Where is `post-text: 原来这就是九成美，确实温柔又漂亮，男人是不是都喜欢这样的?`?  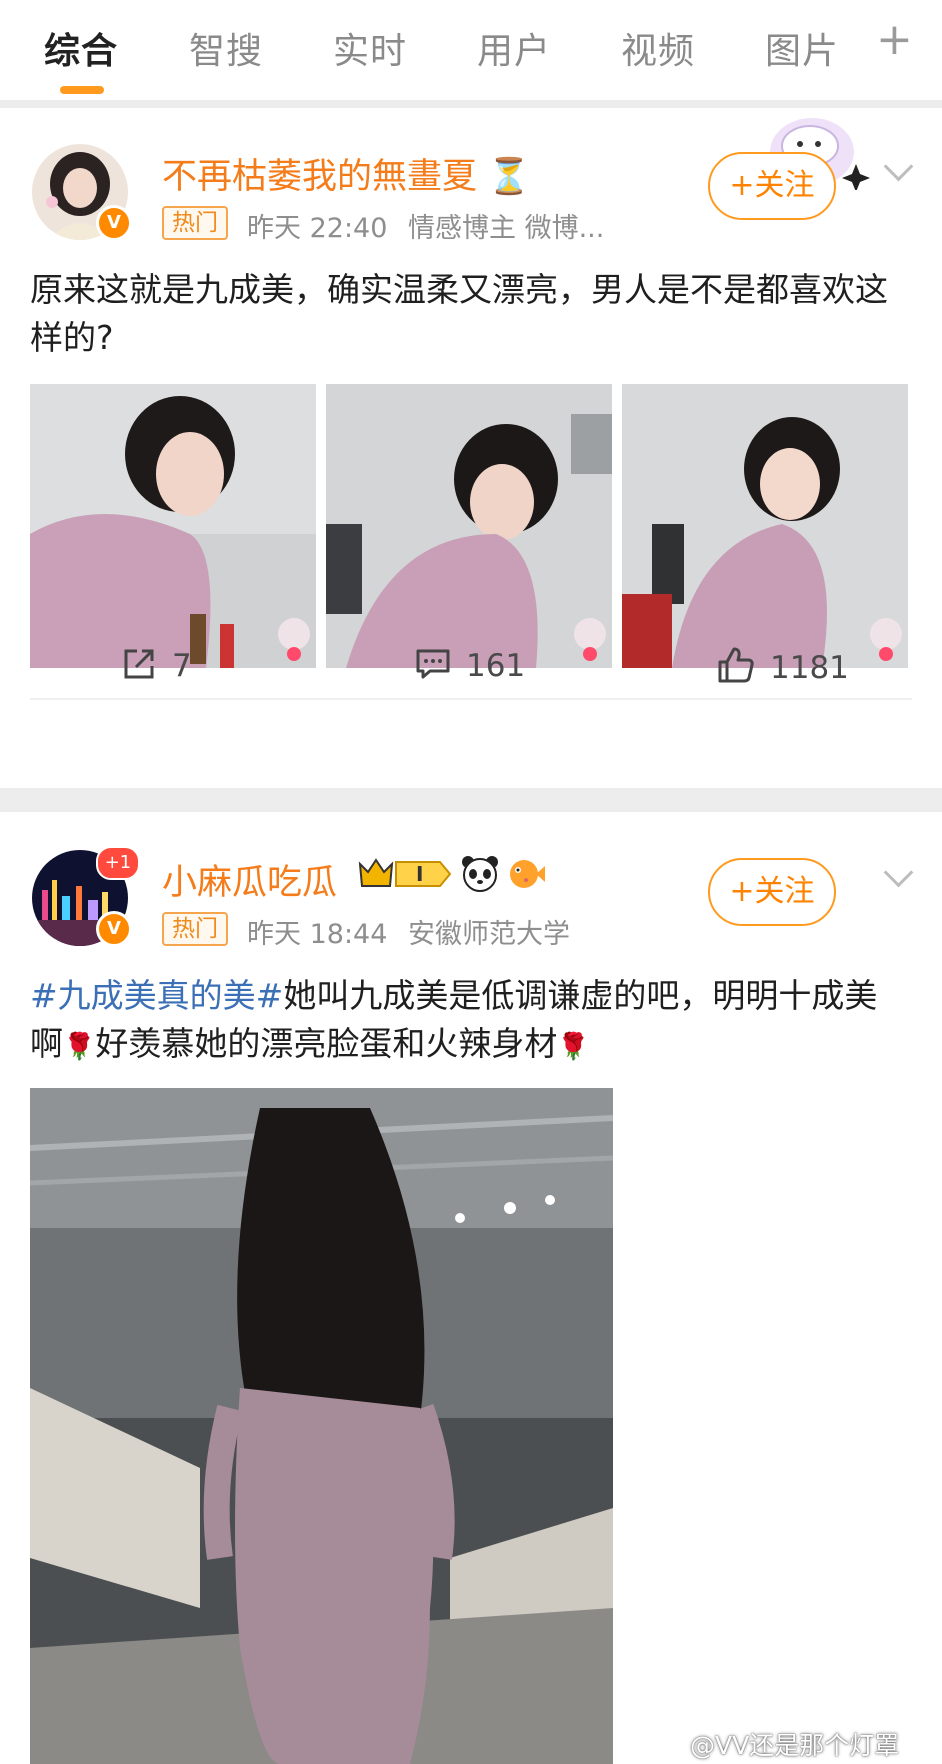
post-text: 原来这就是九成美，确实温柔又漂亮，男人是不是都喜欢这样的? is located at coordinates (459, 313).